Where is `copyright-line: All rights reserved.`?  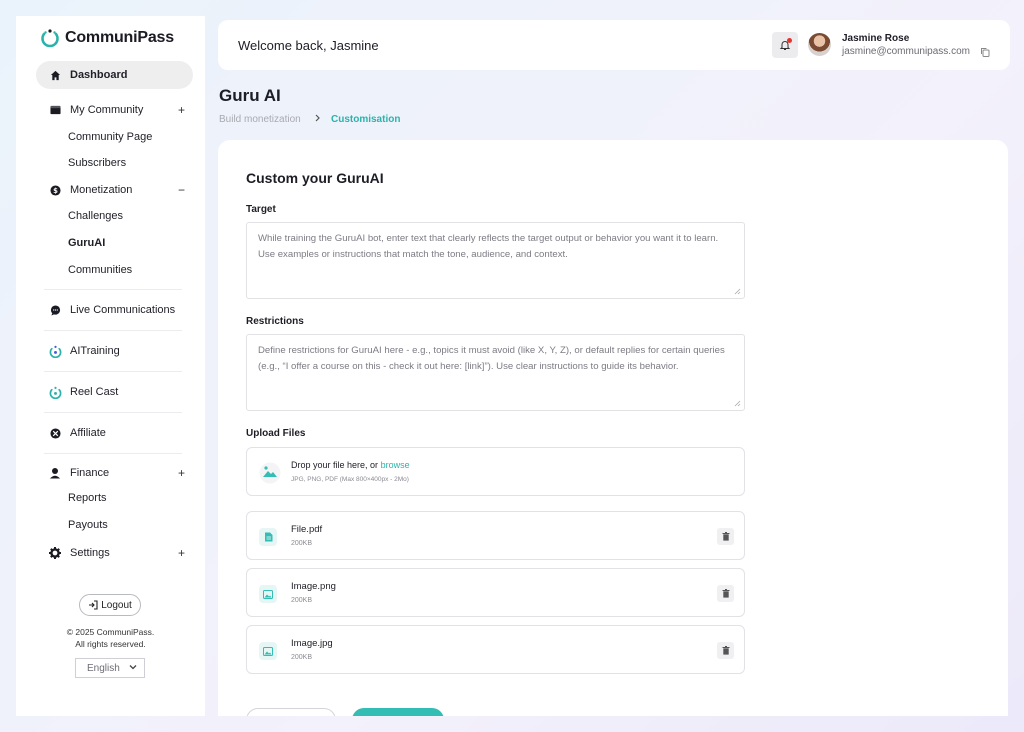 copyright-line: All rights reserved. is located at coordinates (110, 644).